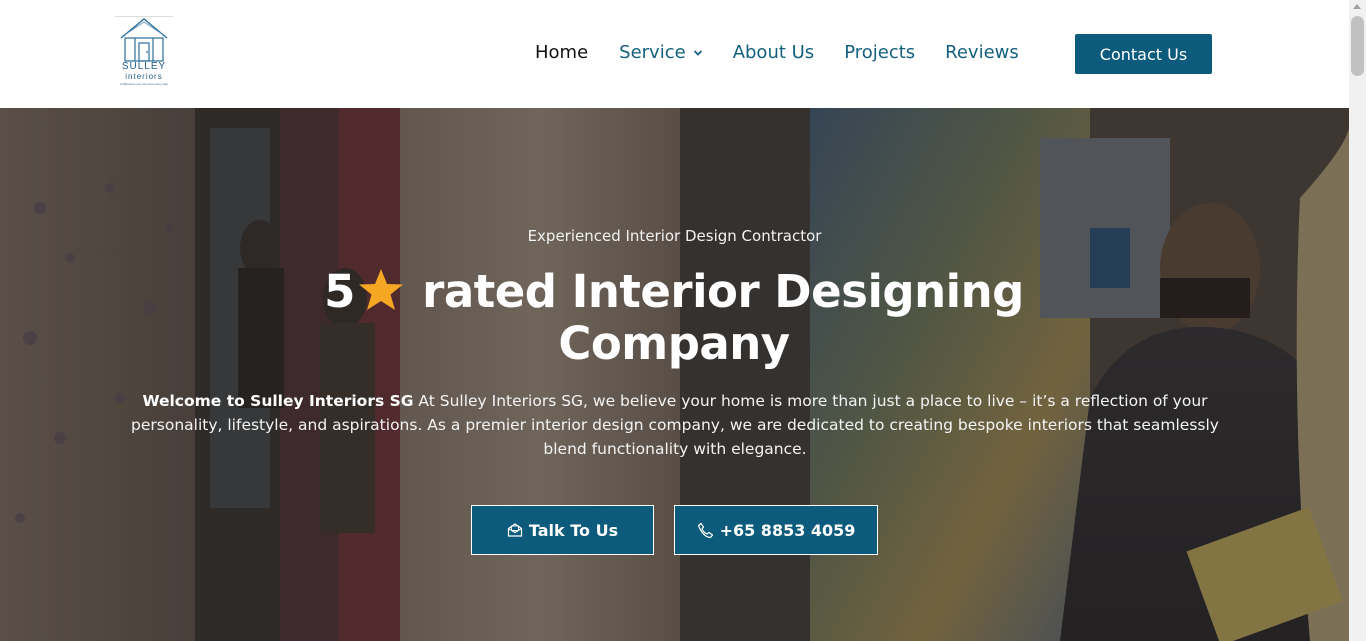  Describe the element at coordinates (144, 84) in the screenshot. I see `logo-tagline: a difference you can trust every step` at that location.